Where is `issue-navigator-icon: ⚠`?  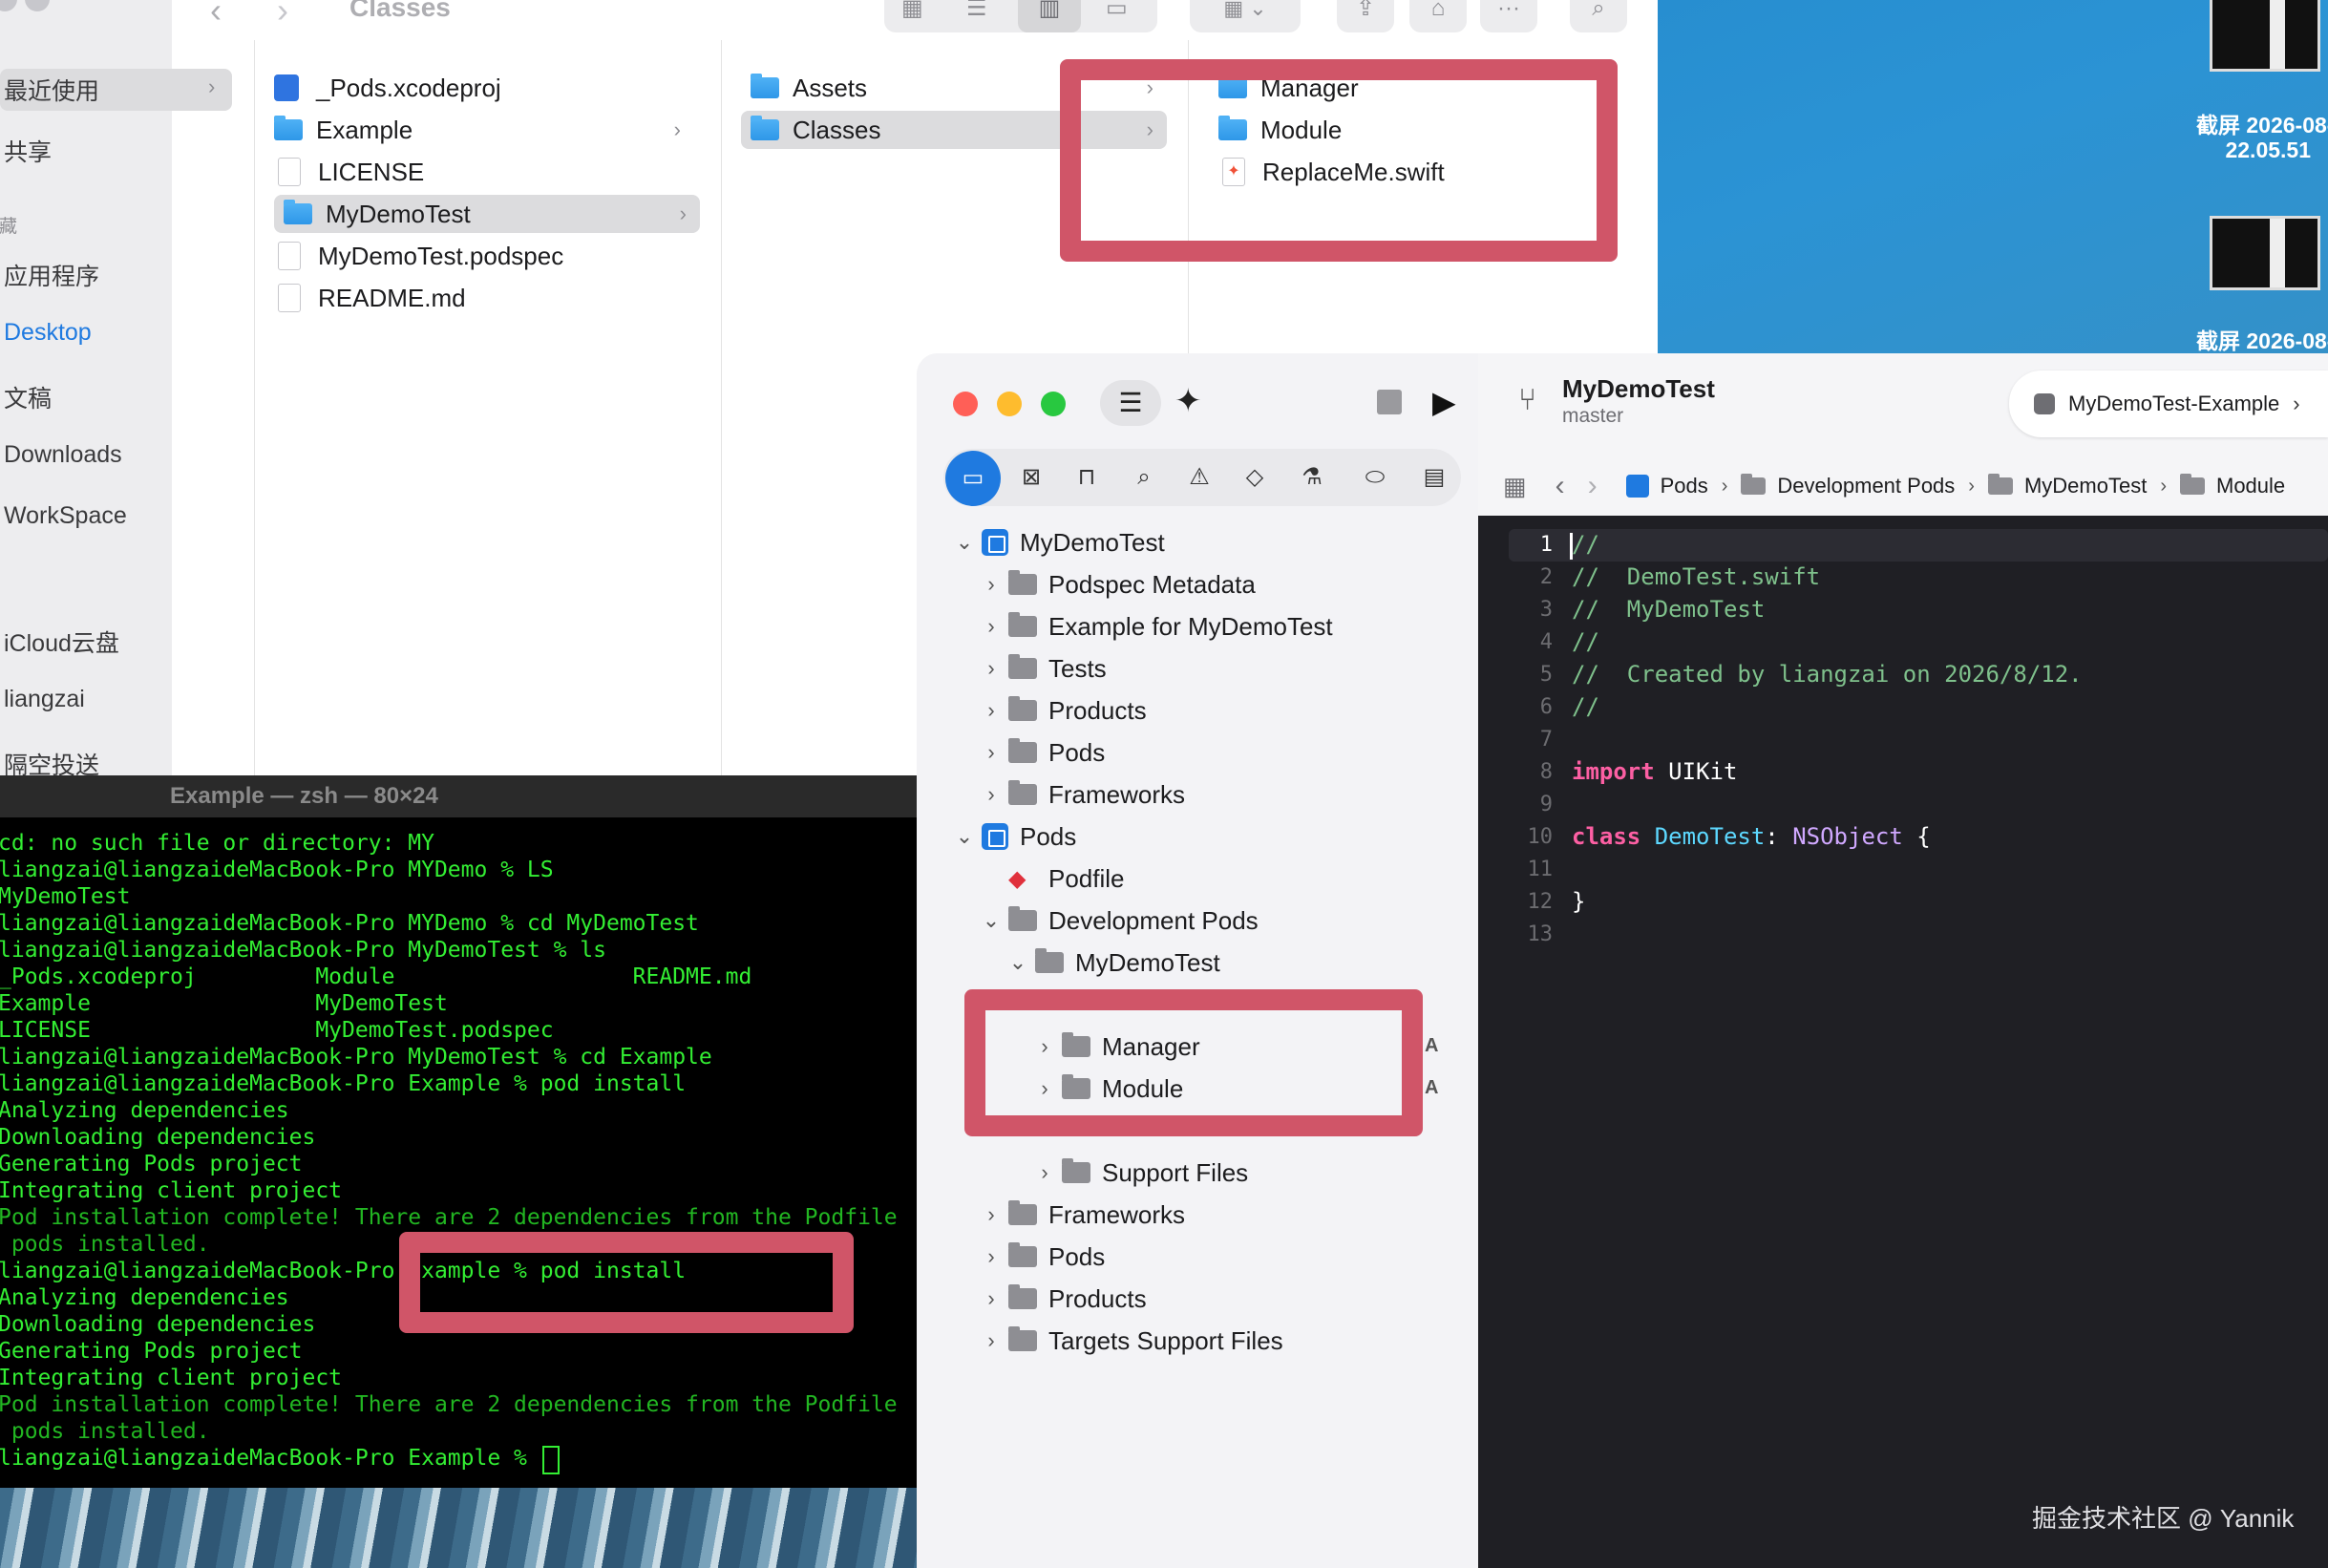
issue-navigator-icon: ⚠ is located at coordinates (1199, 477).